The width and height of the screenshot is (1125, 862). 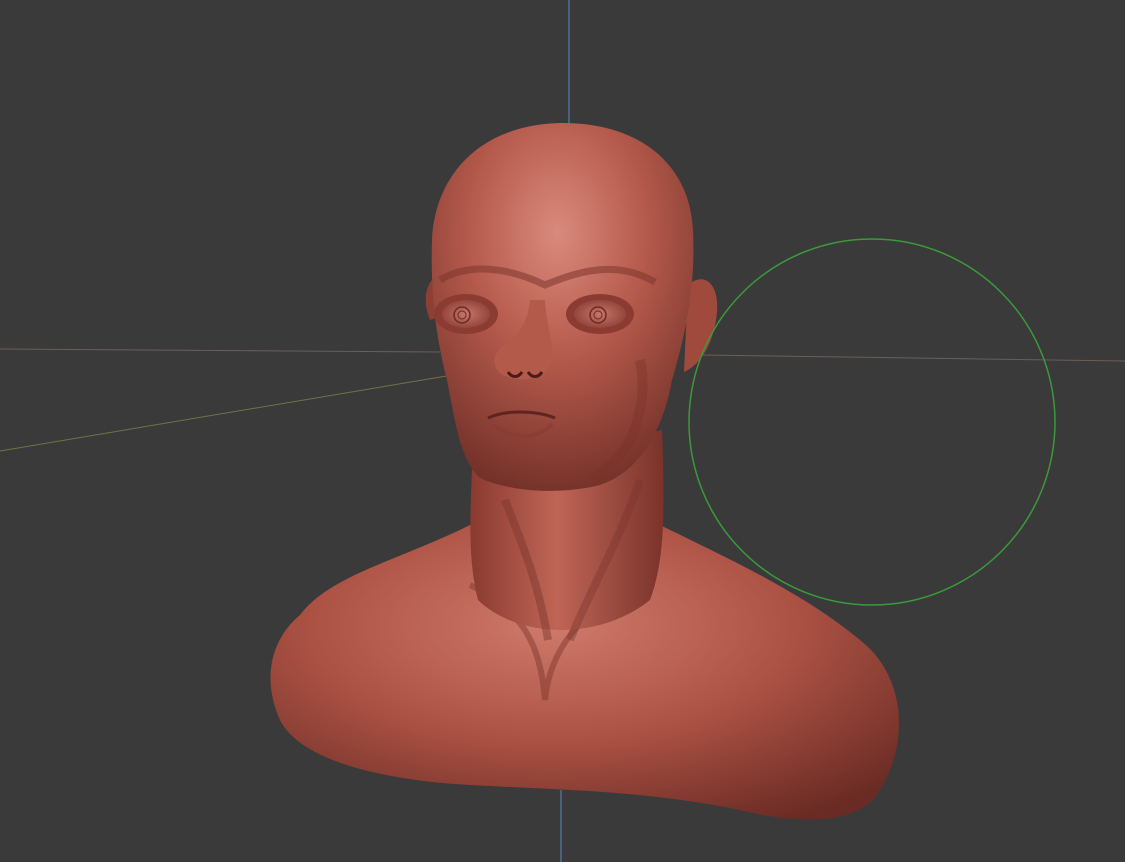 I want to click on x-axis-line, so click(x=220, y=350).